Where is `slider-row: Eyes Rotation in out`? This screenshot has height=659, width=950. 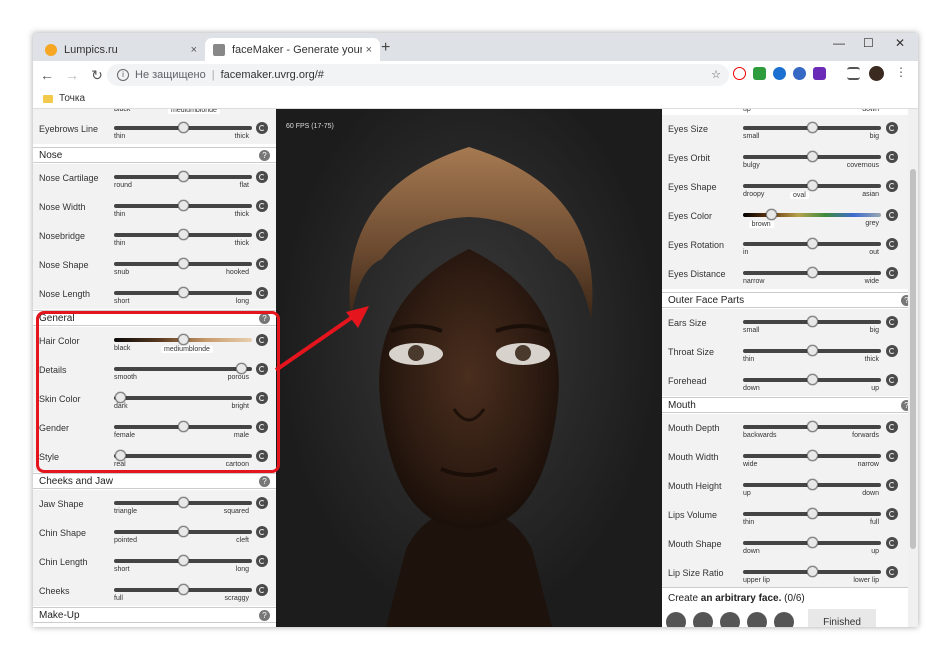 slider-row: Eyes Rotation in out is located at coordinates (790, 245).